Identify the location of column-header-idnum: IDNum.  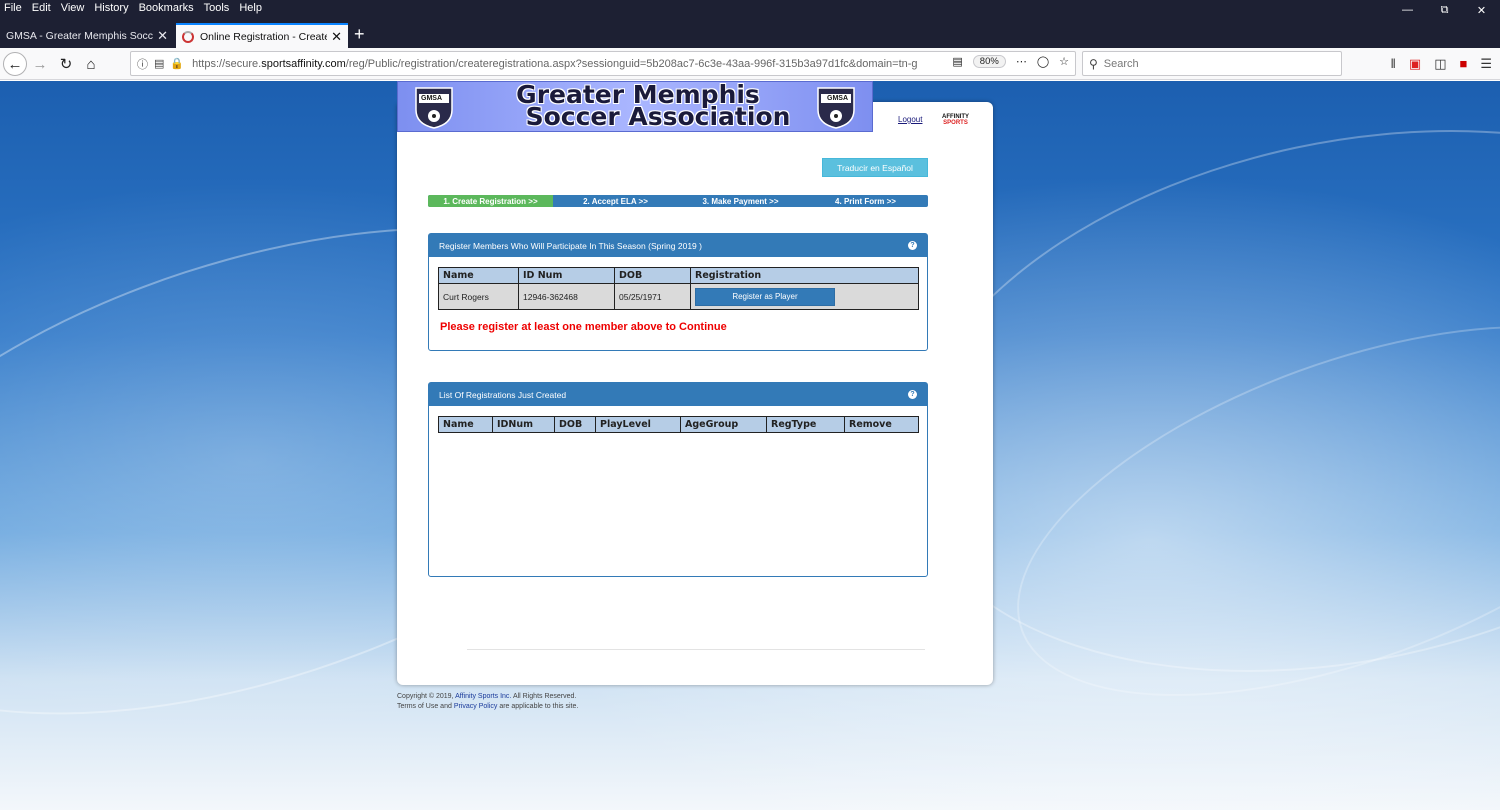
(523, 424).